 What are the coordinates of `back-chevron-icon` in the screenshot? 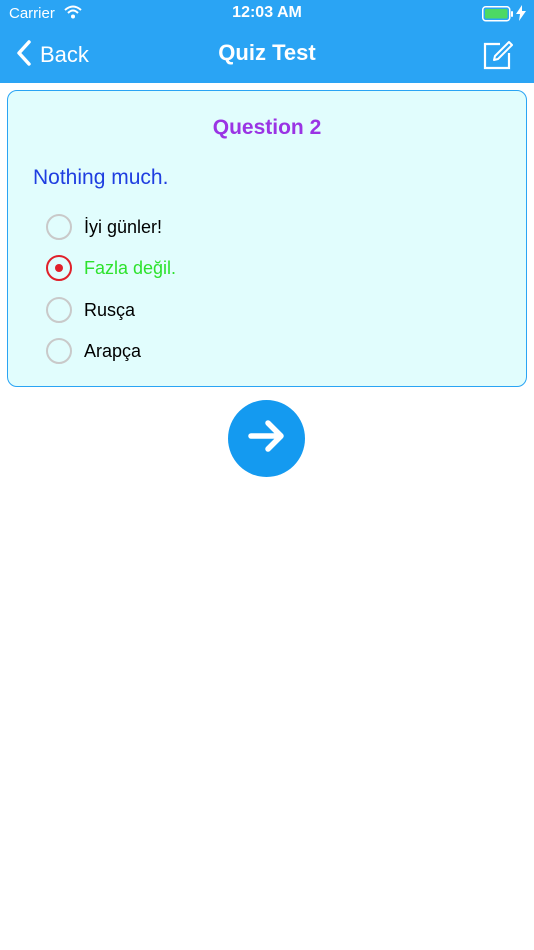 It's located at (23, 55).